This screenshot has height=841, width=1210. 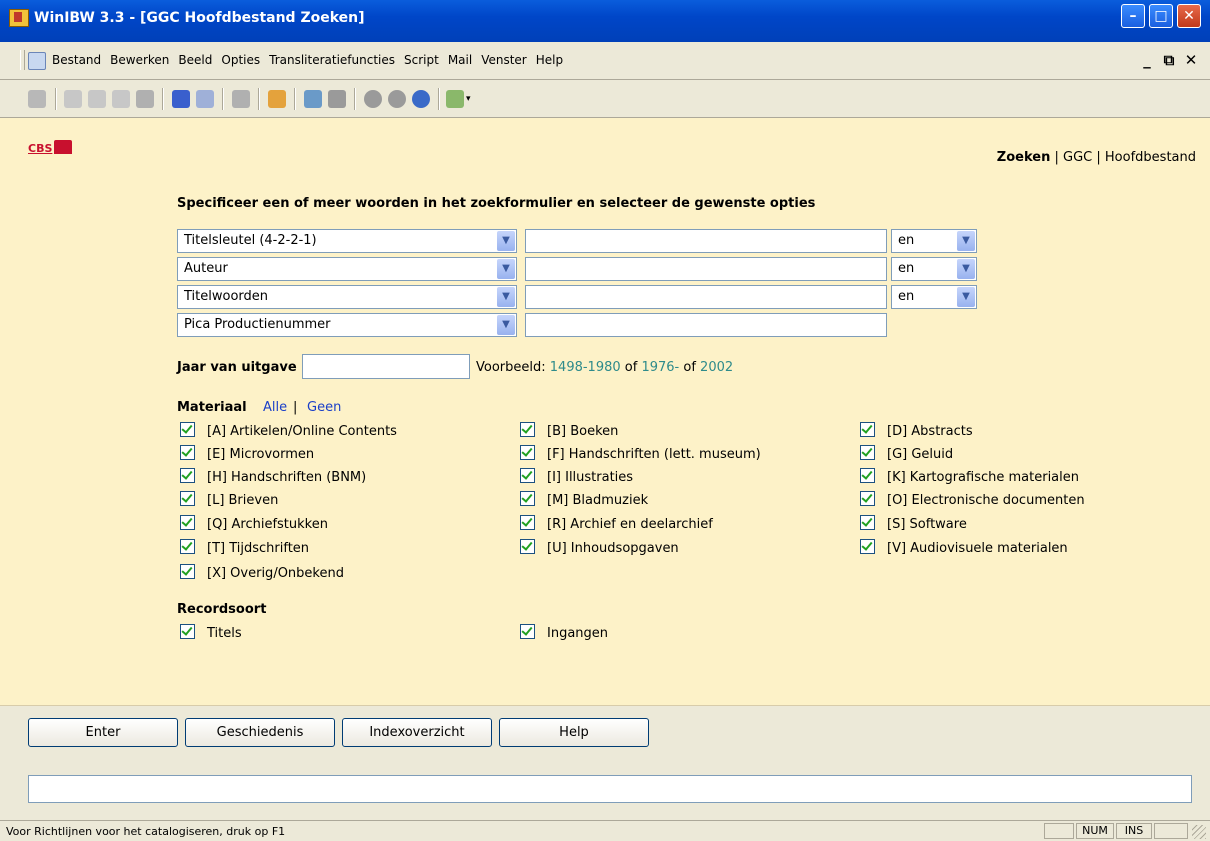 What do you see at coordinates (347, 325) in the screenshot?
I see `field-select: Pica Productienummer ▼` at bounding box center [347, 325].